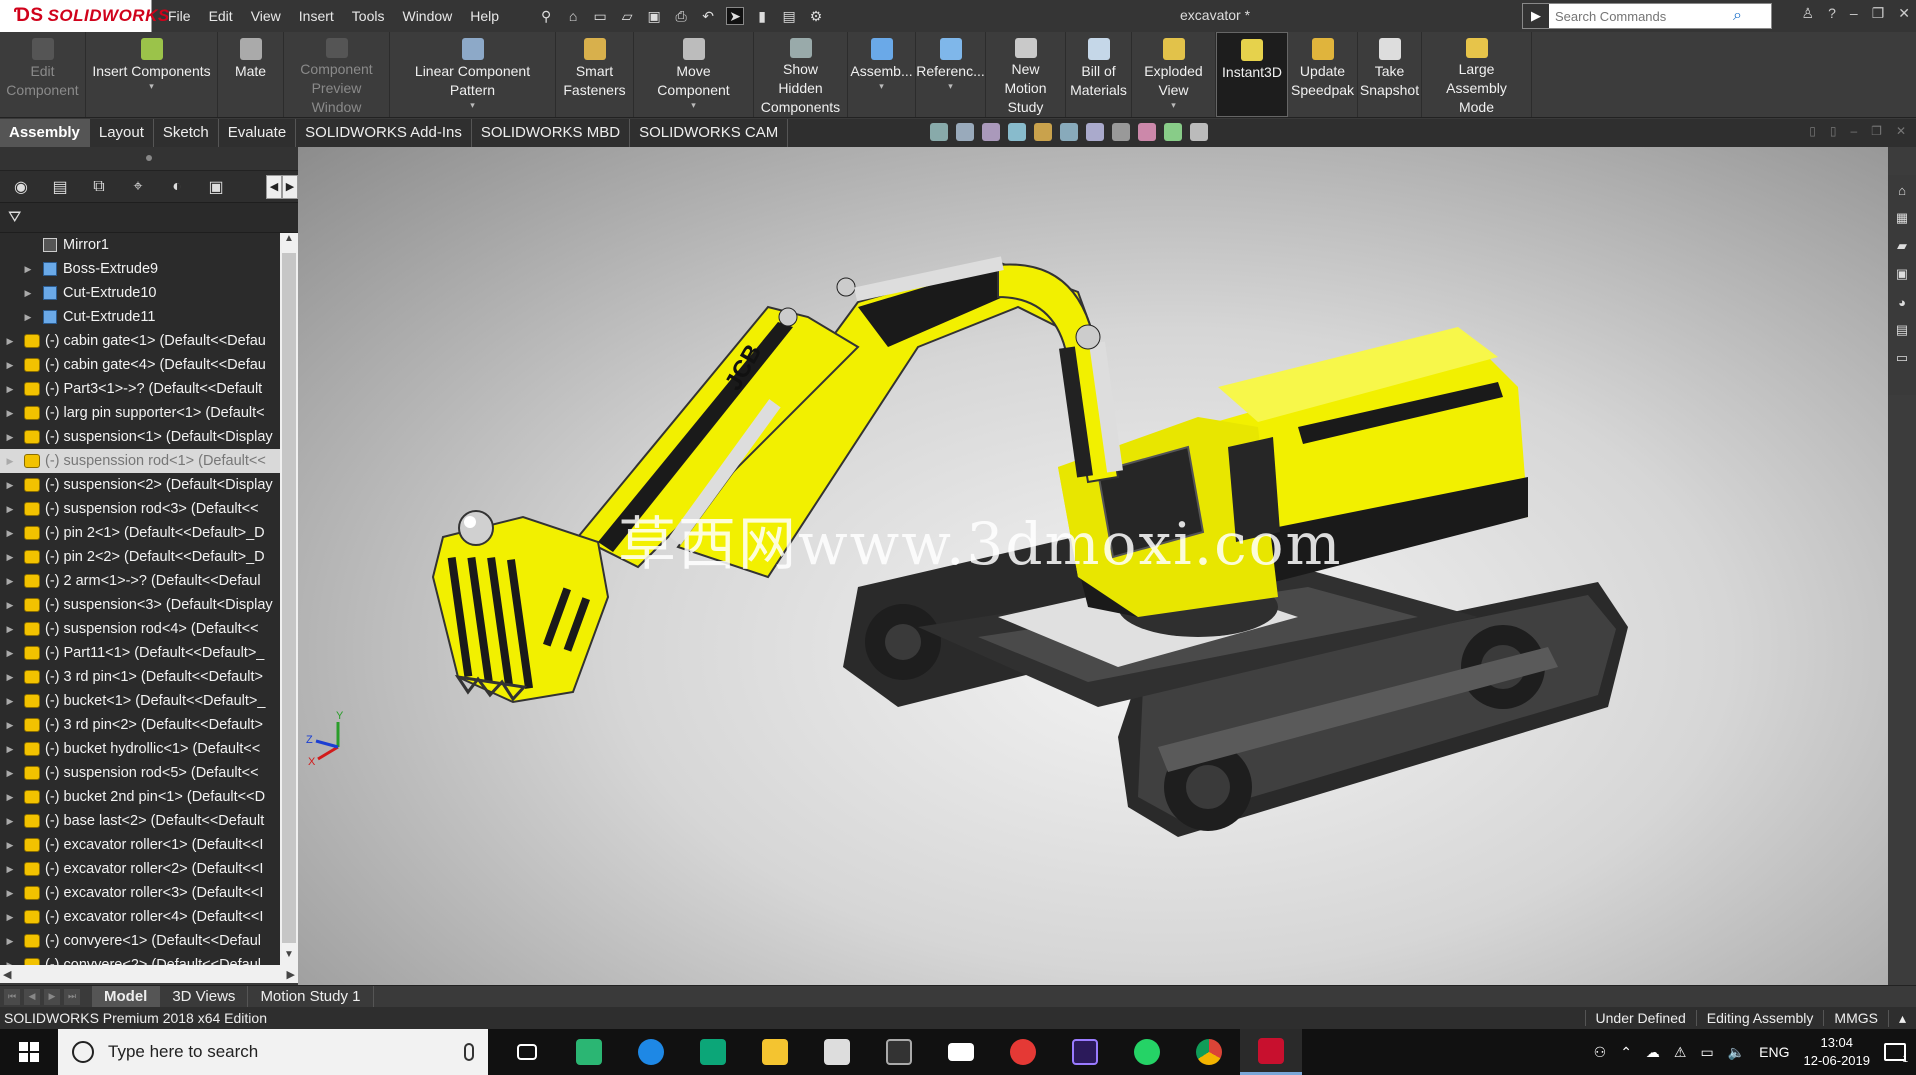 The image size is (1916, 1075). I want to click on doc-restore-icon: ❐, so click(1876, 131).